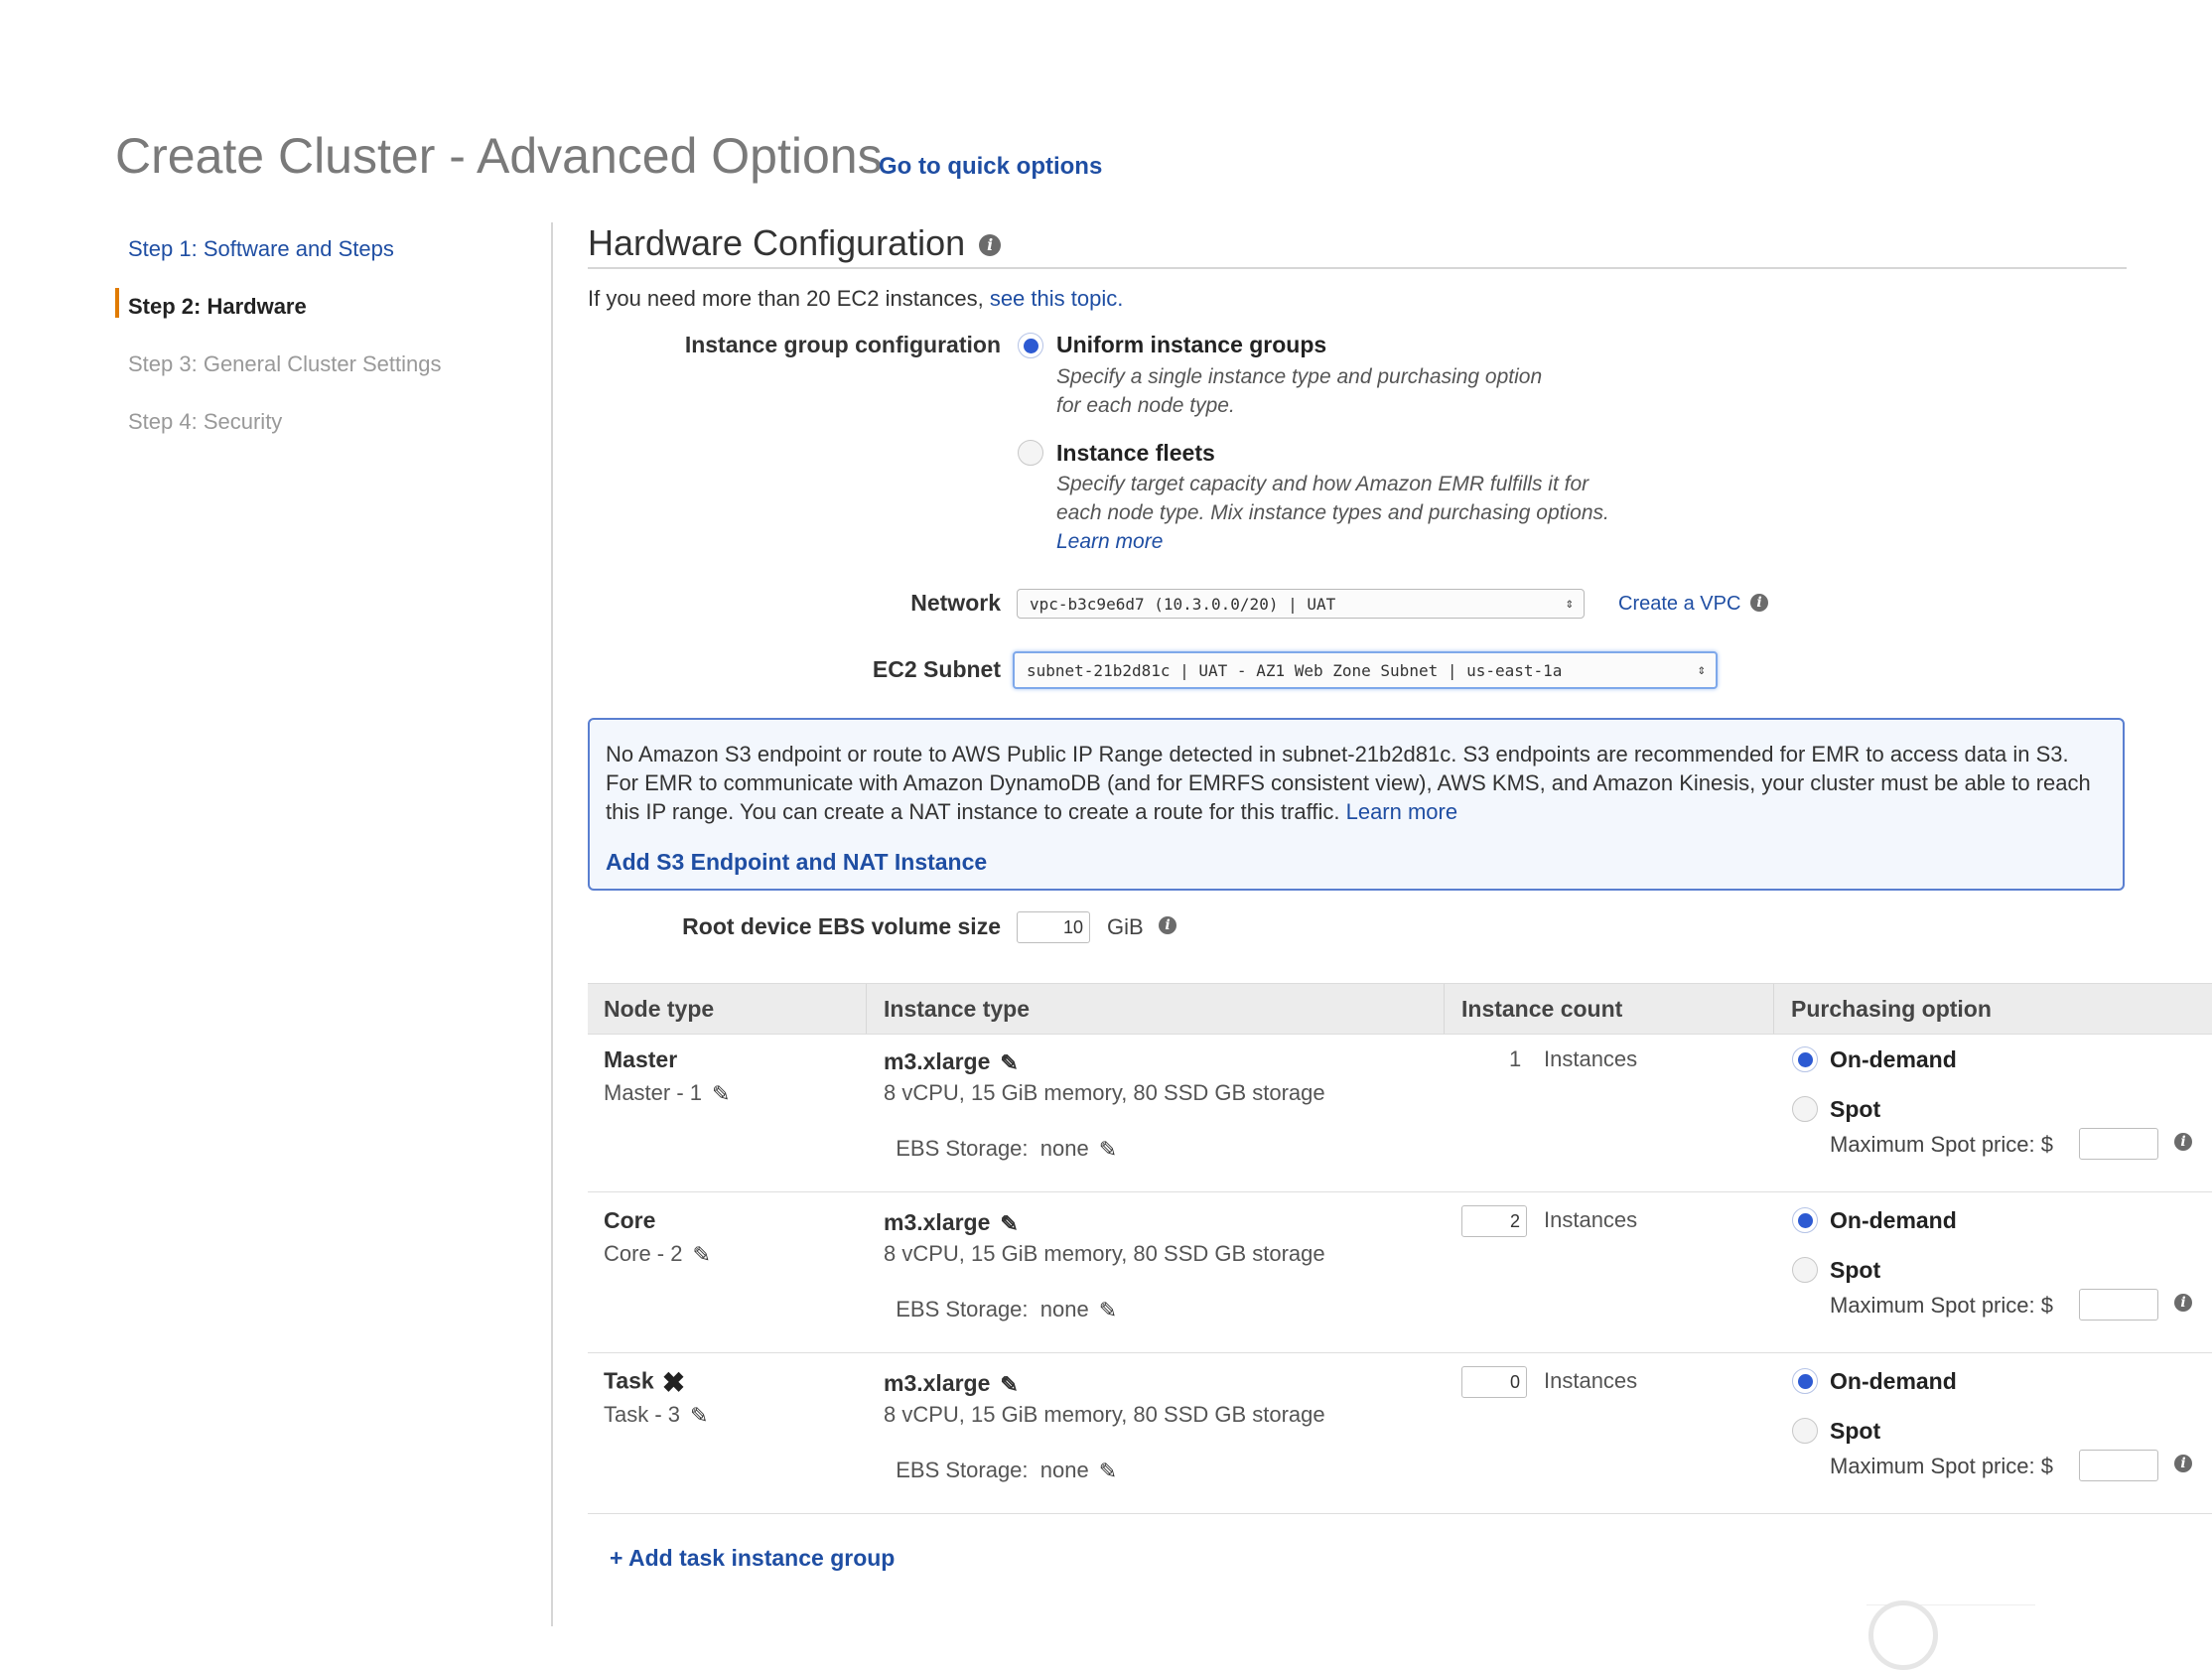  I want to click on instance-count-input: 2, so click(1494, 1221).